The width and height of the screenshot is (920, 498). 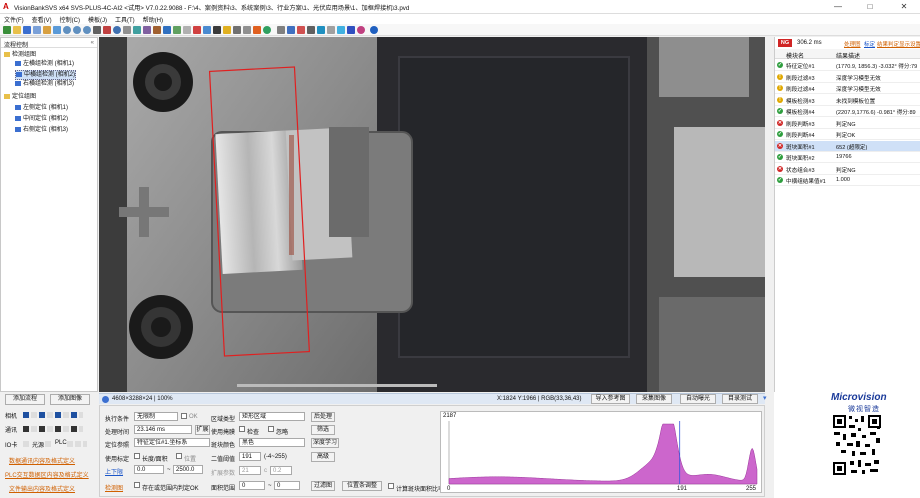 I want to click on rotate-icon, so click(x=117, y=30).